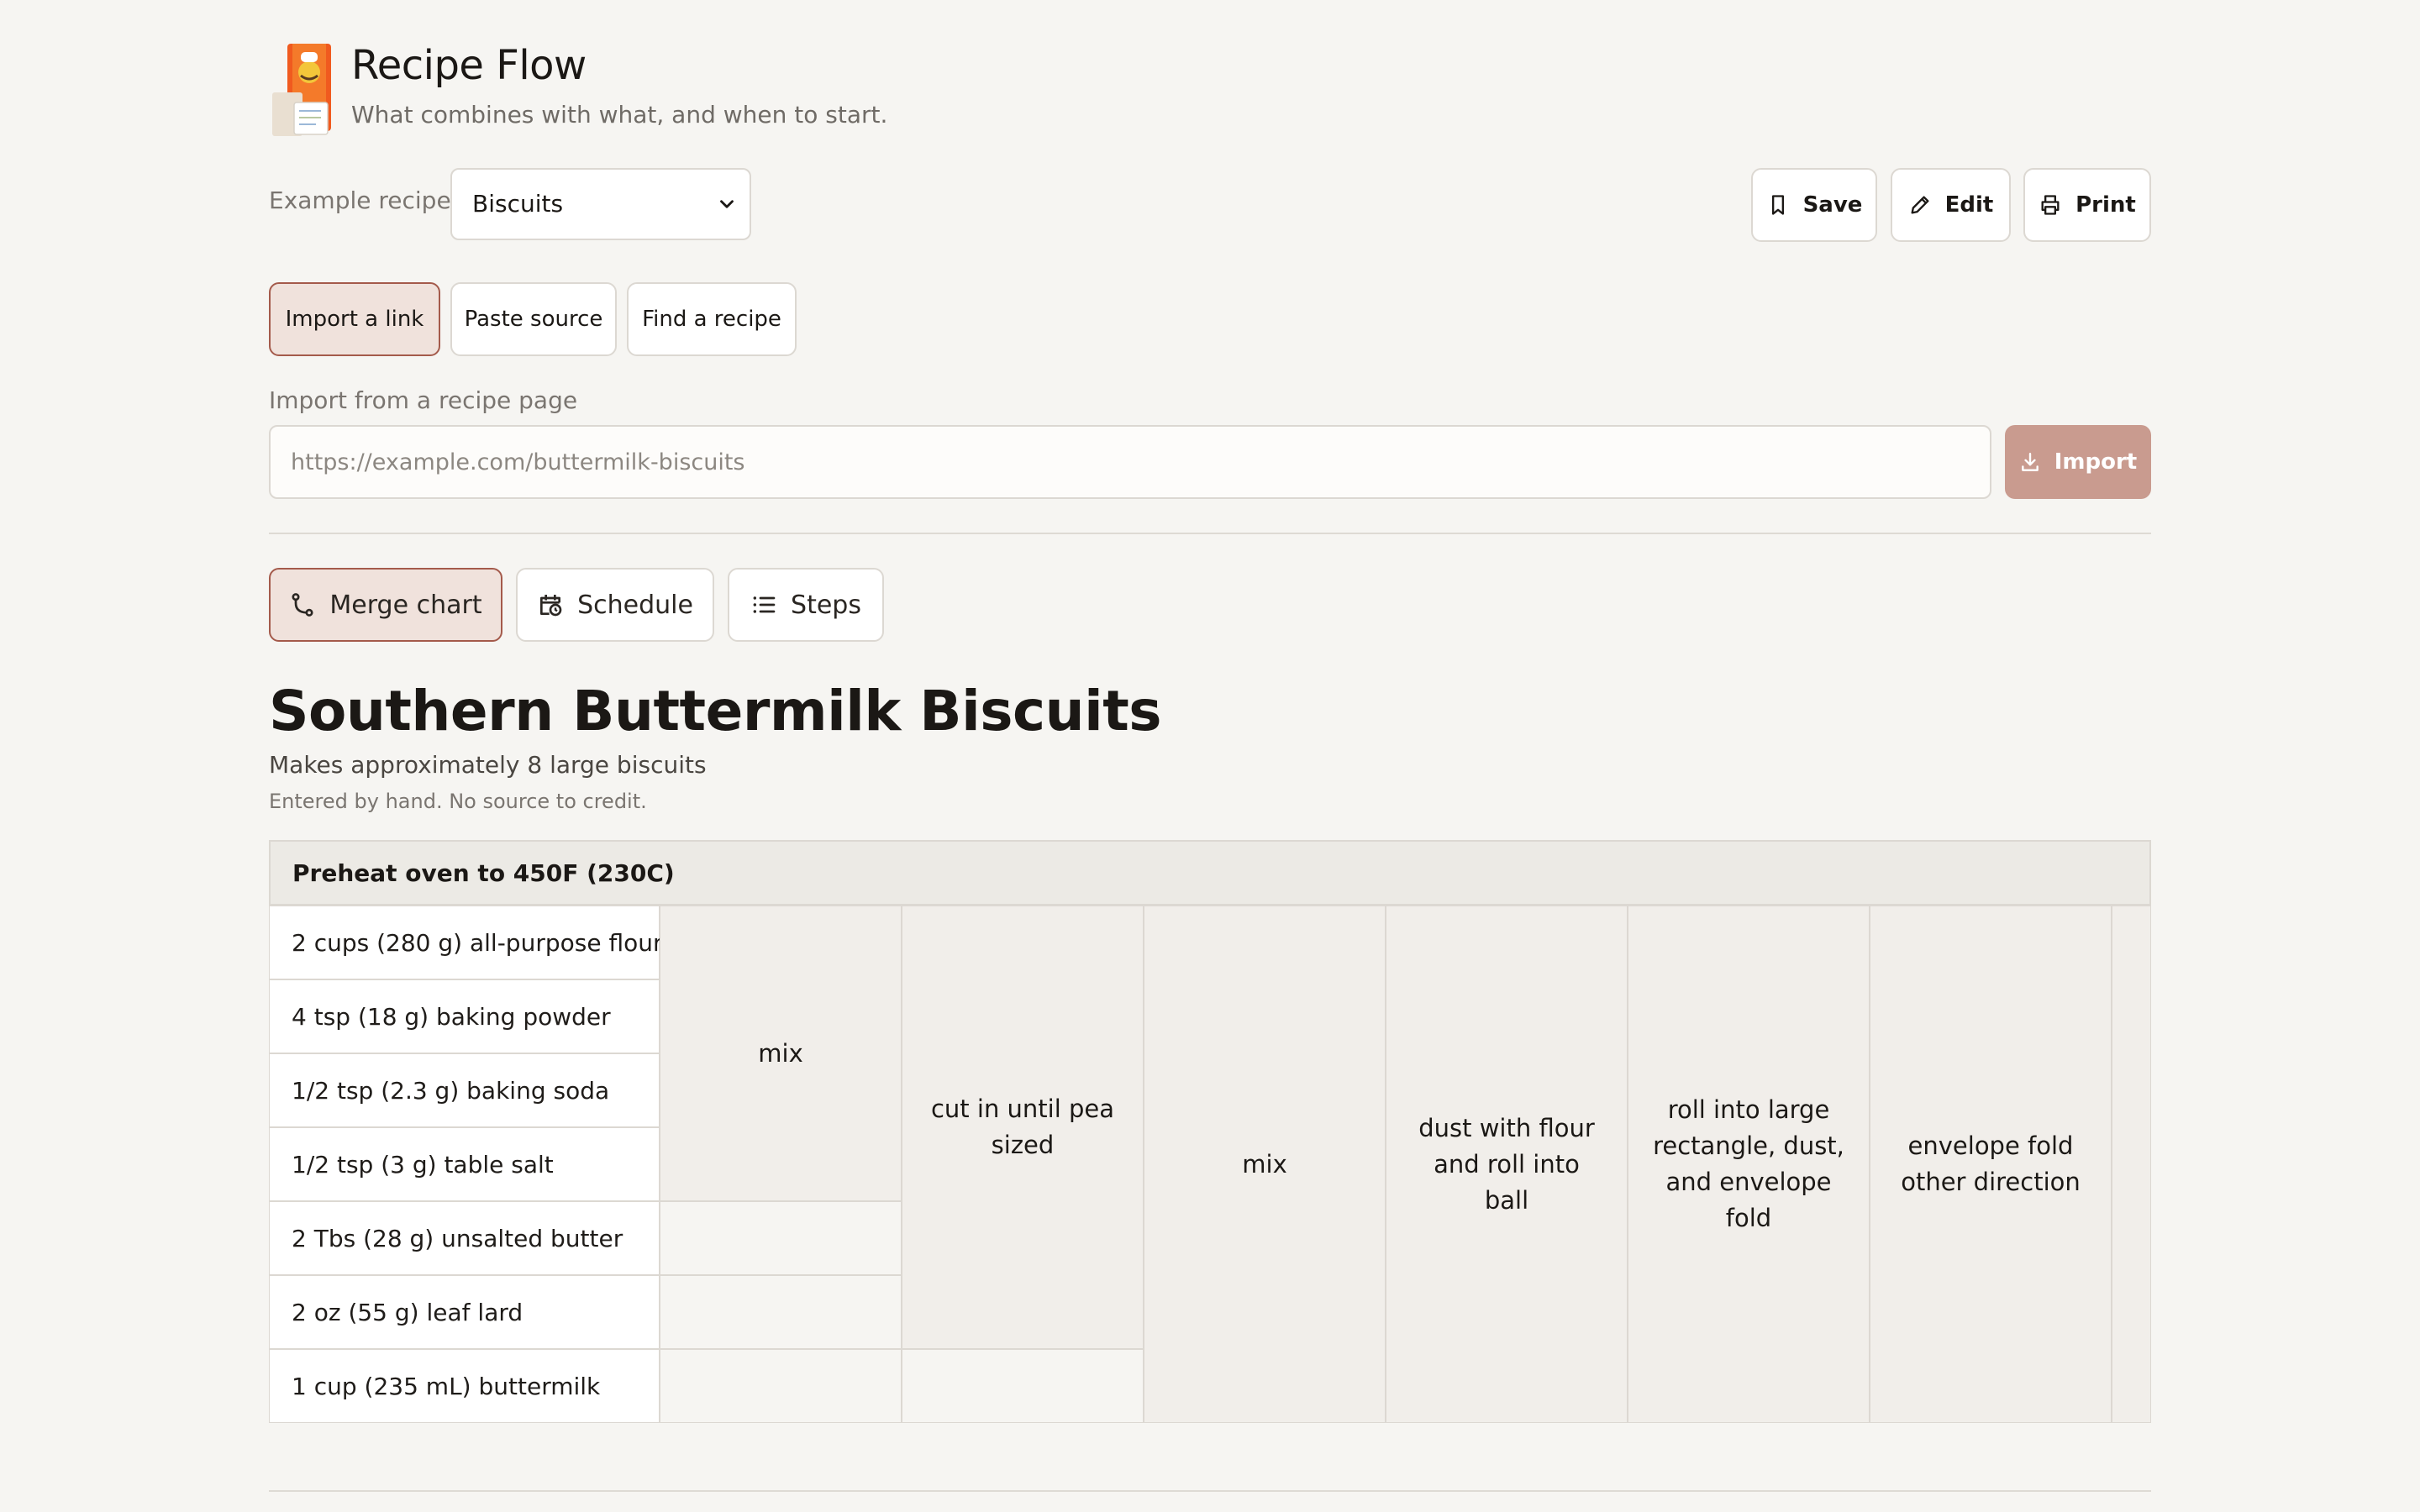  Describe the element at coordinates (465, 1312) in the screenshot. I see `ingredient-cell: 2 oz (55 g) leaf lard` at that location.